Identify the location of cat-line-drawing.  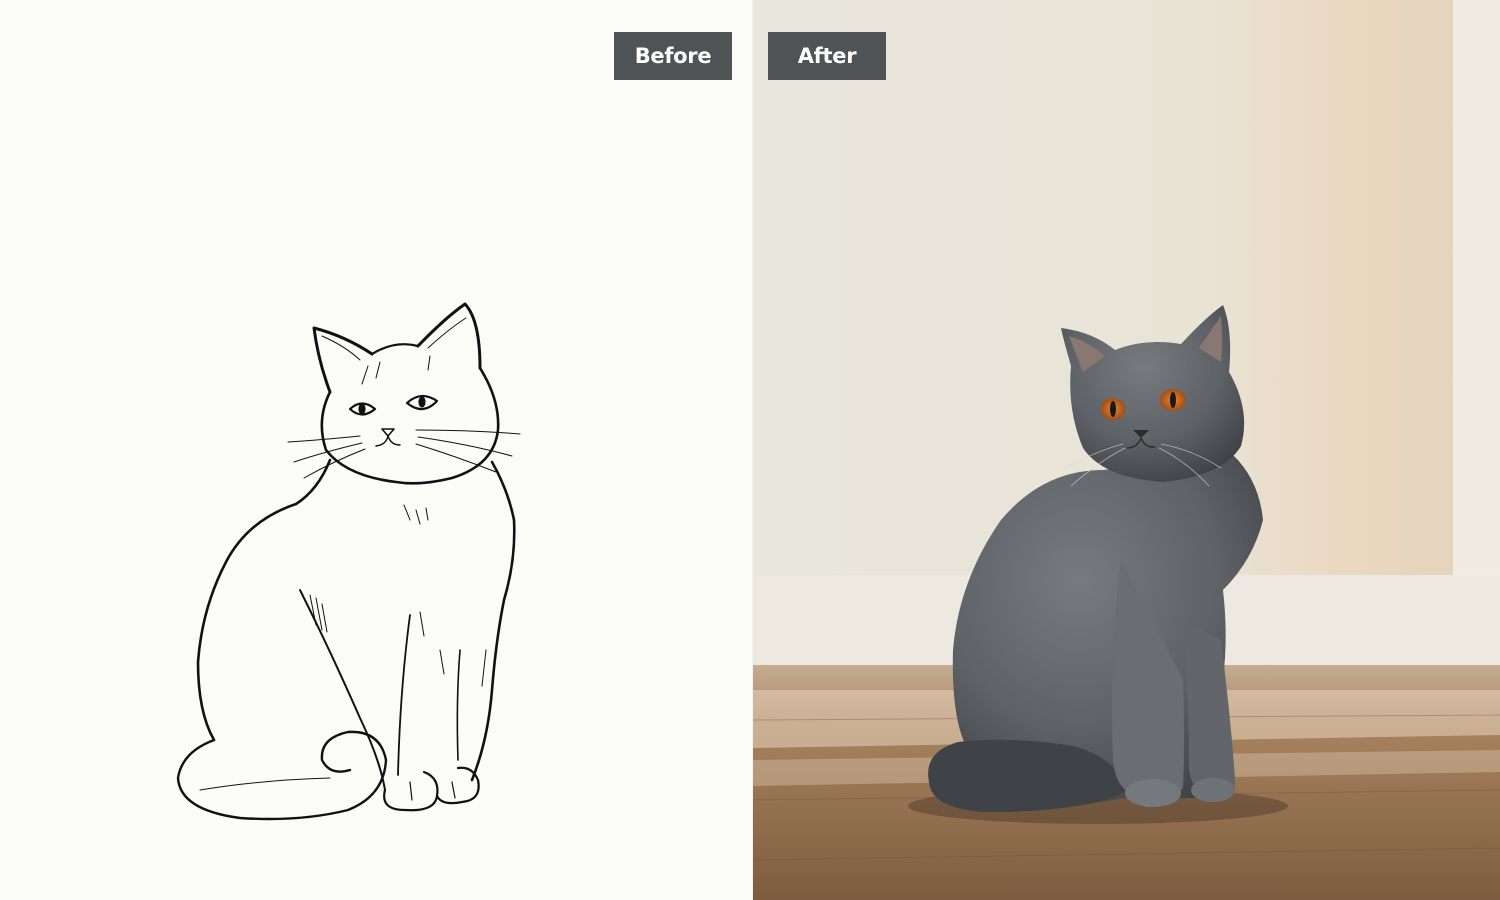
(348, 561).